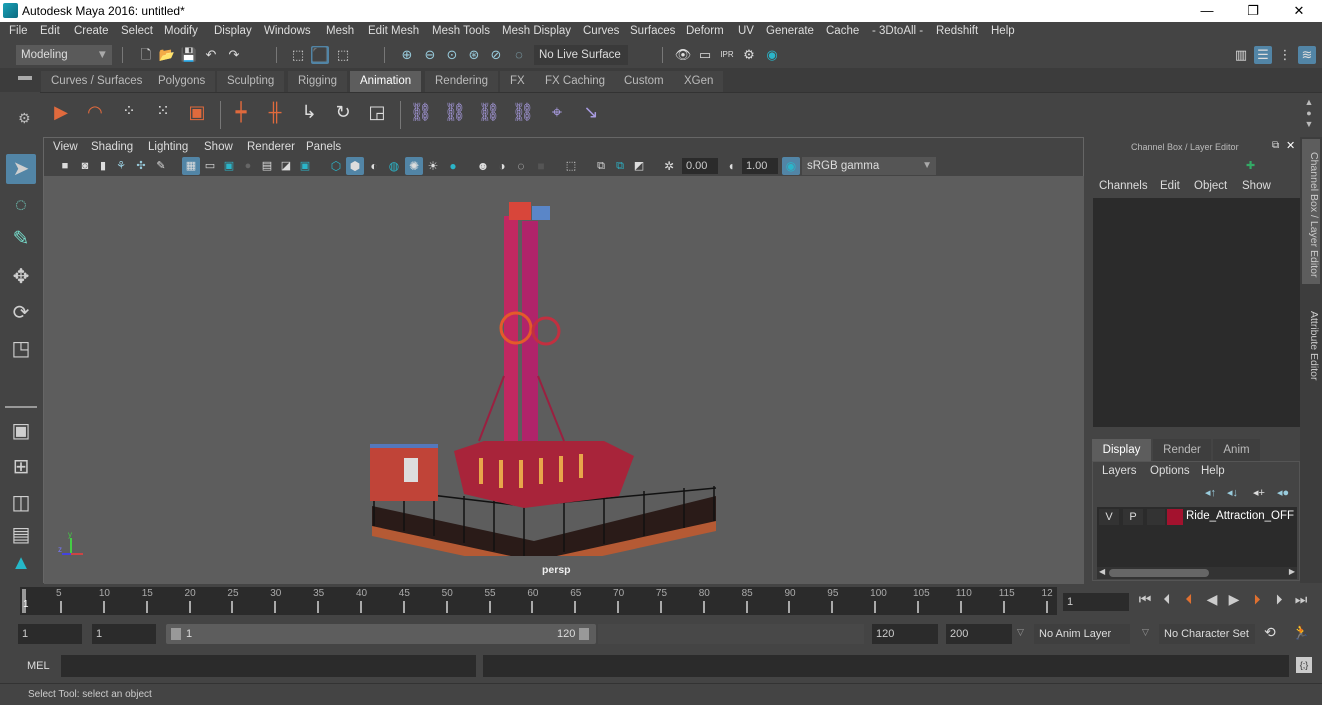 This screenshot has width=1322, height=705. I want to click on step-forward-frame-button: ⏵, so click(1279, 599).